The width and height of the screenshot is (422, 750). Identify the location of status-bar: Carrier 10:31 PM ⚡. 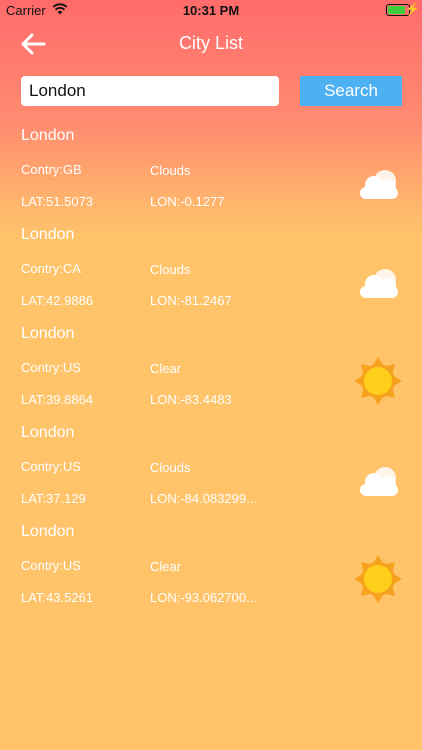
(211, 11).